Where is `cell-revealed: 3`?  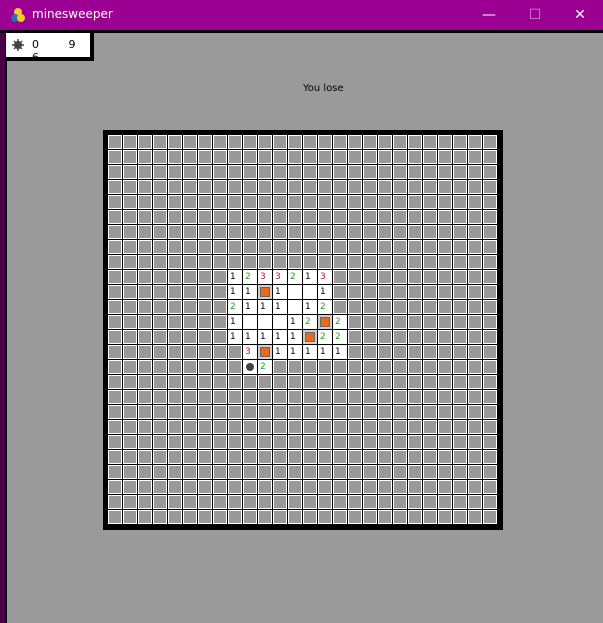 cell-revealed: 3 is located at coordinates (265, 277).